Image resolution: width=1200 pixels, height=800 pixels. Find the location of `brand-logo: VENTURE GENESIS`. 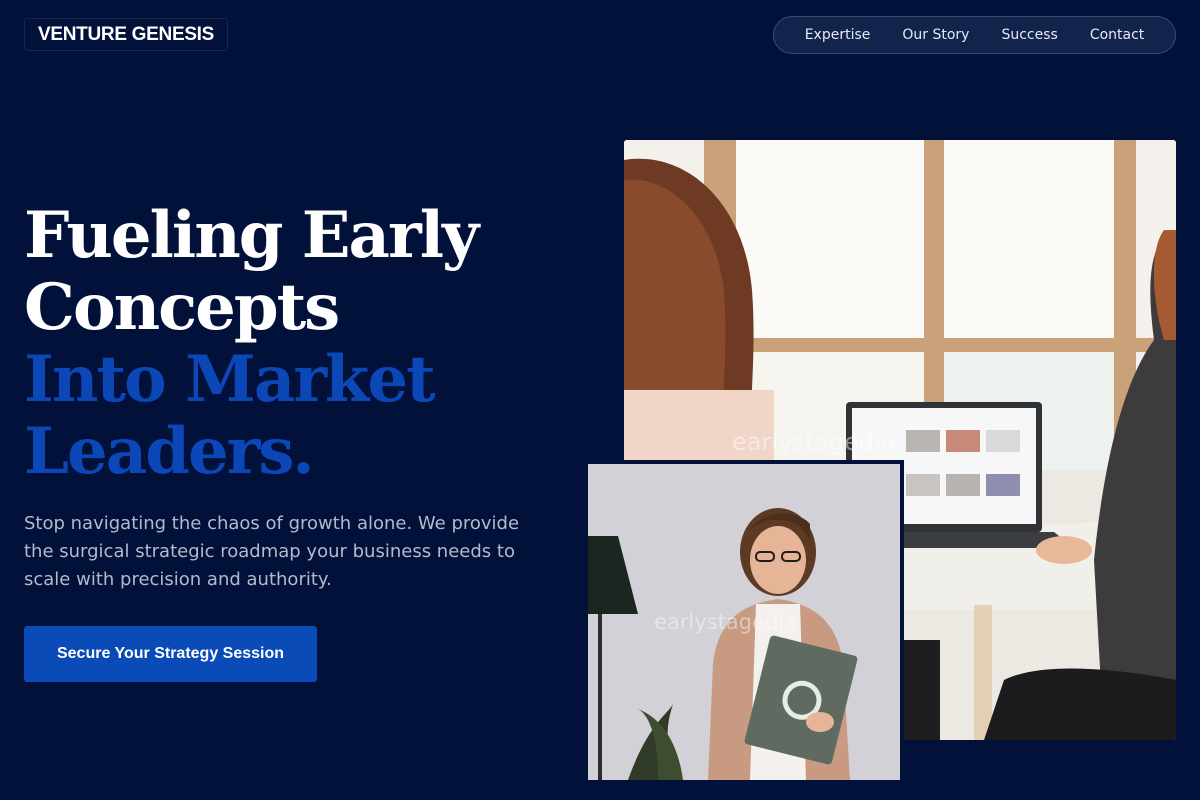

brand-logo: VENTURE GENESIS is located at coordinates (126, 34).